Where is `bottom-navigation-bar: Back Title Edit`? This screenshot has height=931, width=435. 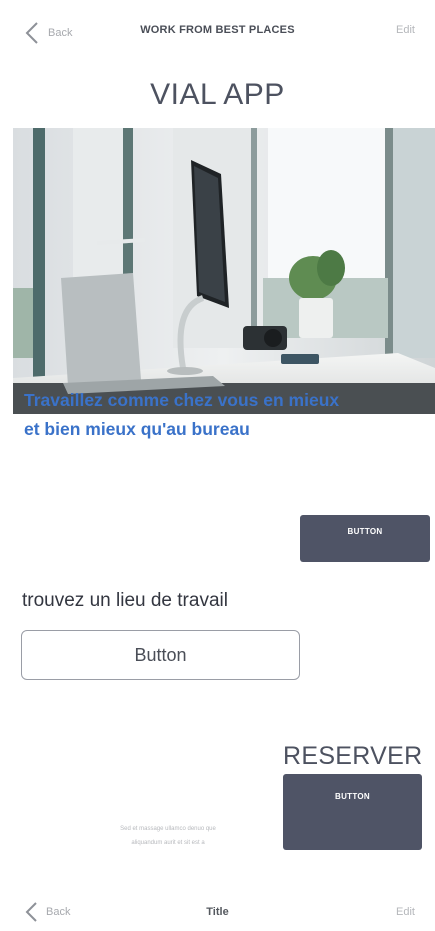 bottom-navigation-bar: Back Title Edit is located at coordinates (217, 909).